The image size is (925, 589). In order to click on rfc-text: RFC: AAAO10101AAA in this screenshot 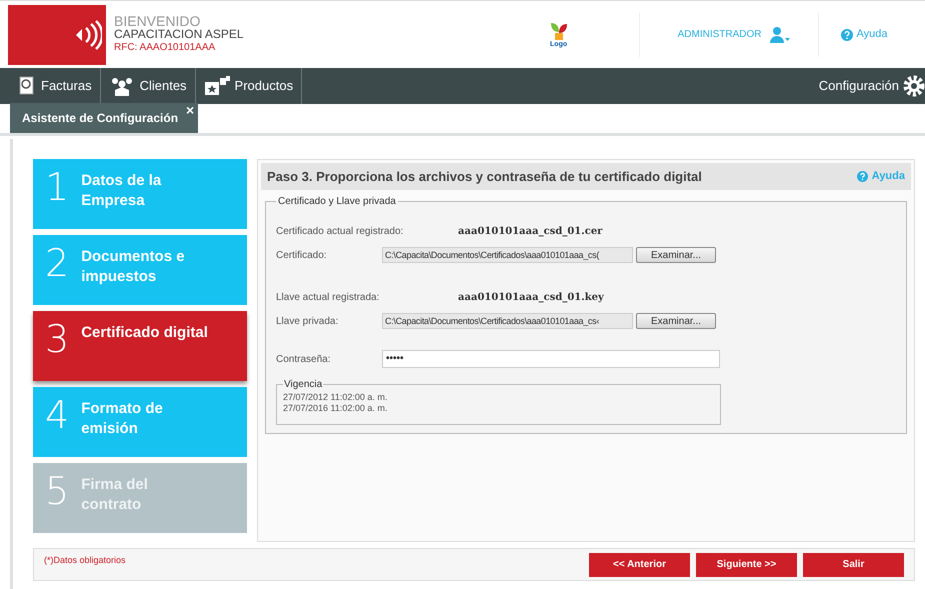, I will do `click(165, 47)`.